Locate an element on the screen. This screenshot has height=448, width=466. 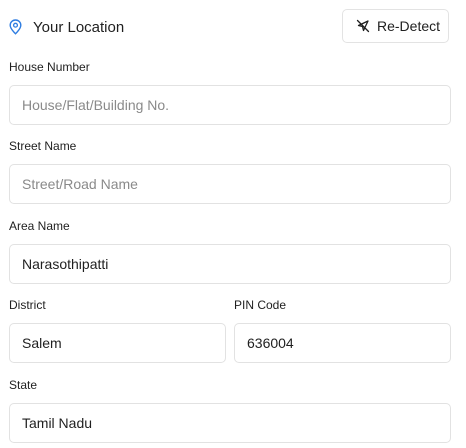
location-header: Your Location Re-Detect is located at coordinates (225, 27).